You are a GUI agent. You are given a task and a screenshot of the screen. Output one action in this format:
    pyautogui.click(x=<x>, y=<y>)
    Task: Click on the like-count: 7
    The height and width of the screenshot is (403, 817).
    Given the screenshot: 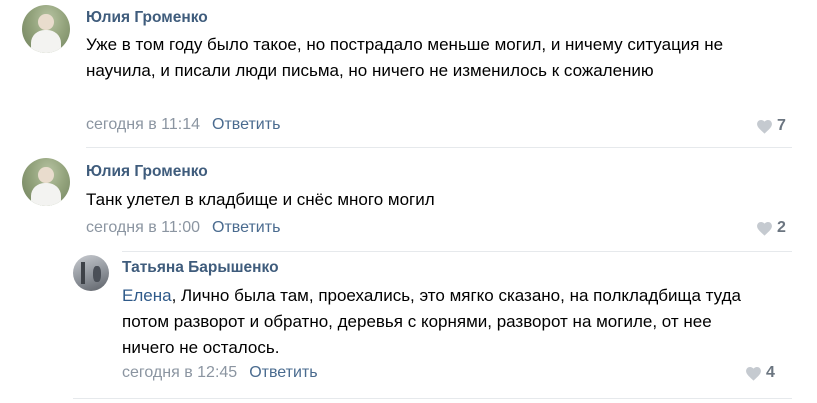 What is the action you would take?
    pyautogui.click(x=781, y=125)
    